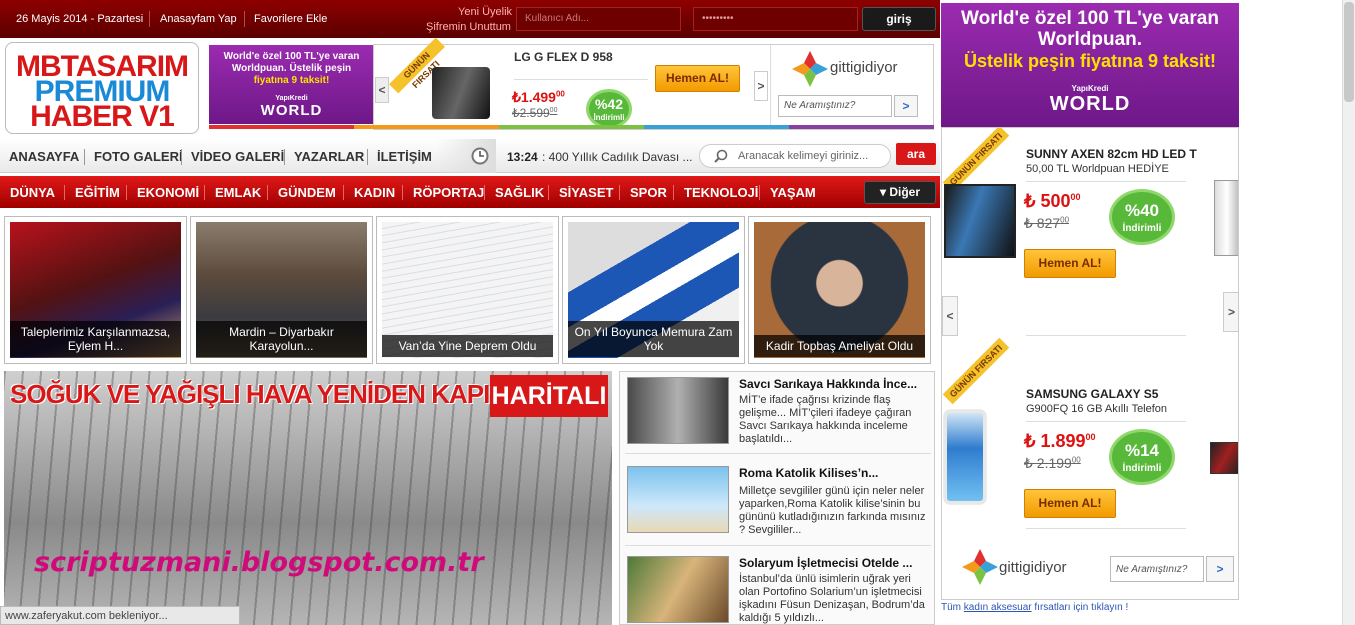 The width and height of the screenshot is (1355, 625). What do you see at coordinates (793, 192) in the screenshot?
I see `cat-yasam: YAŞAM` at bounding box center [793, 192].